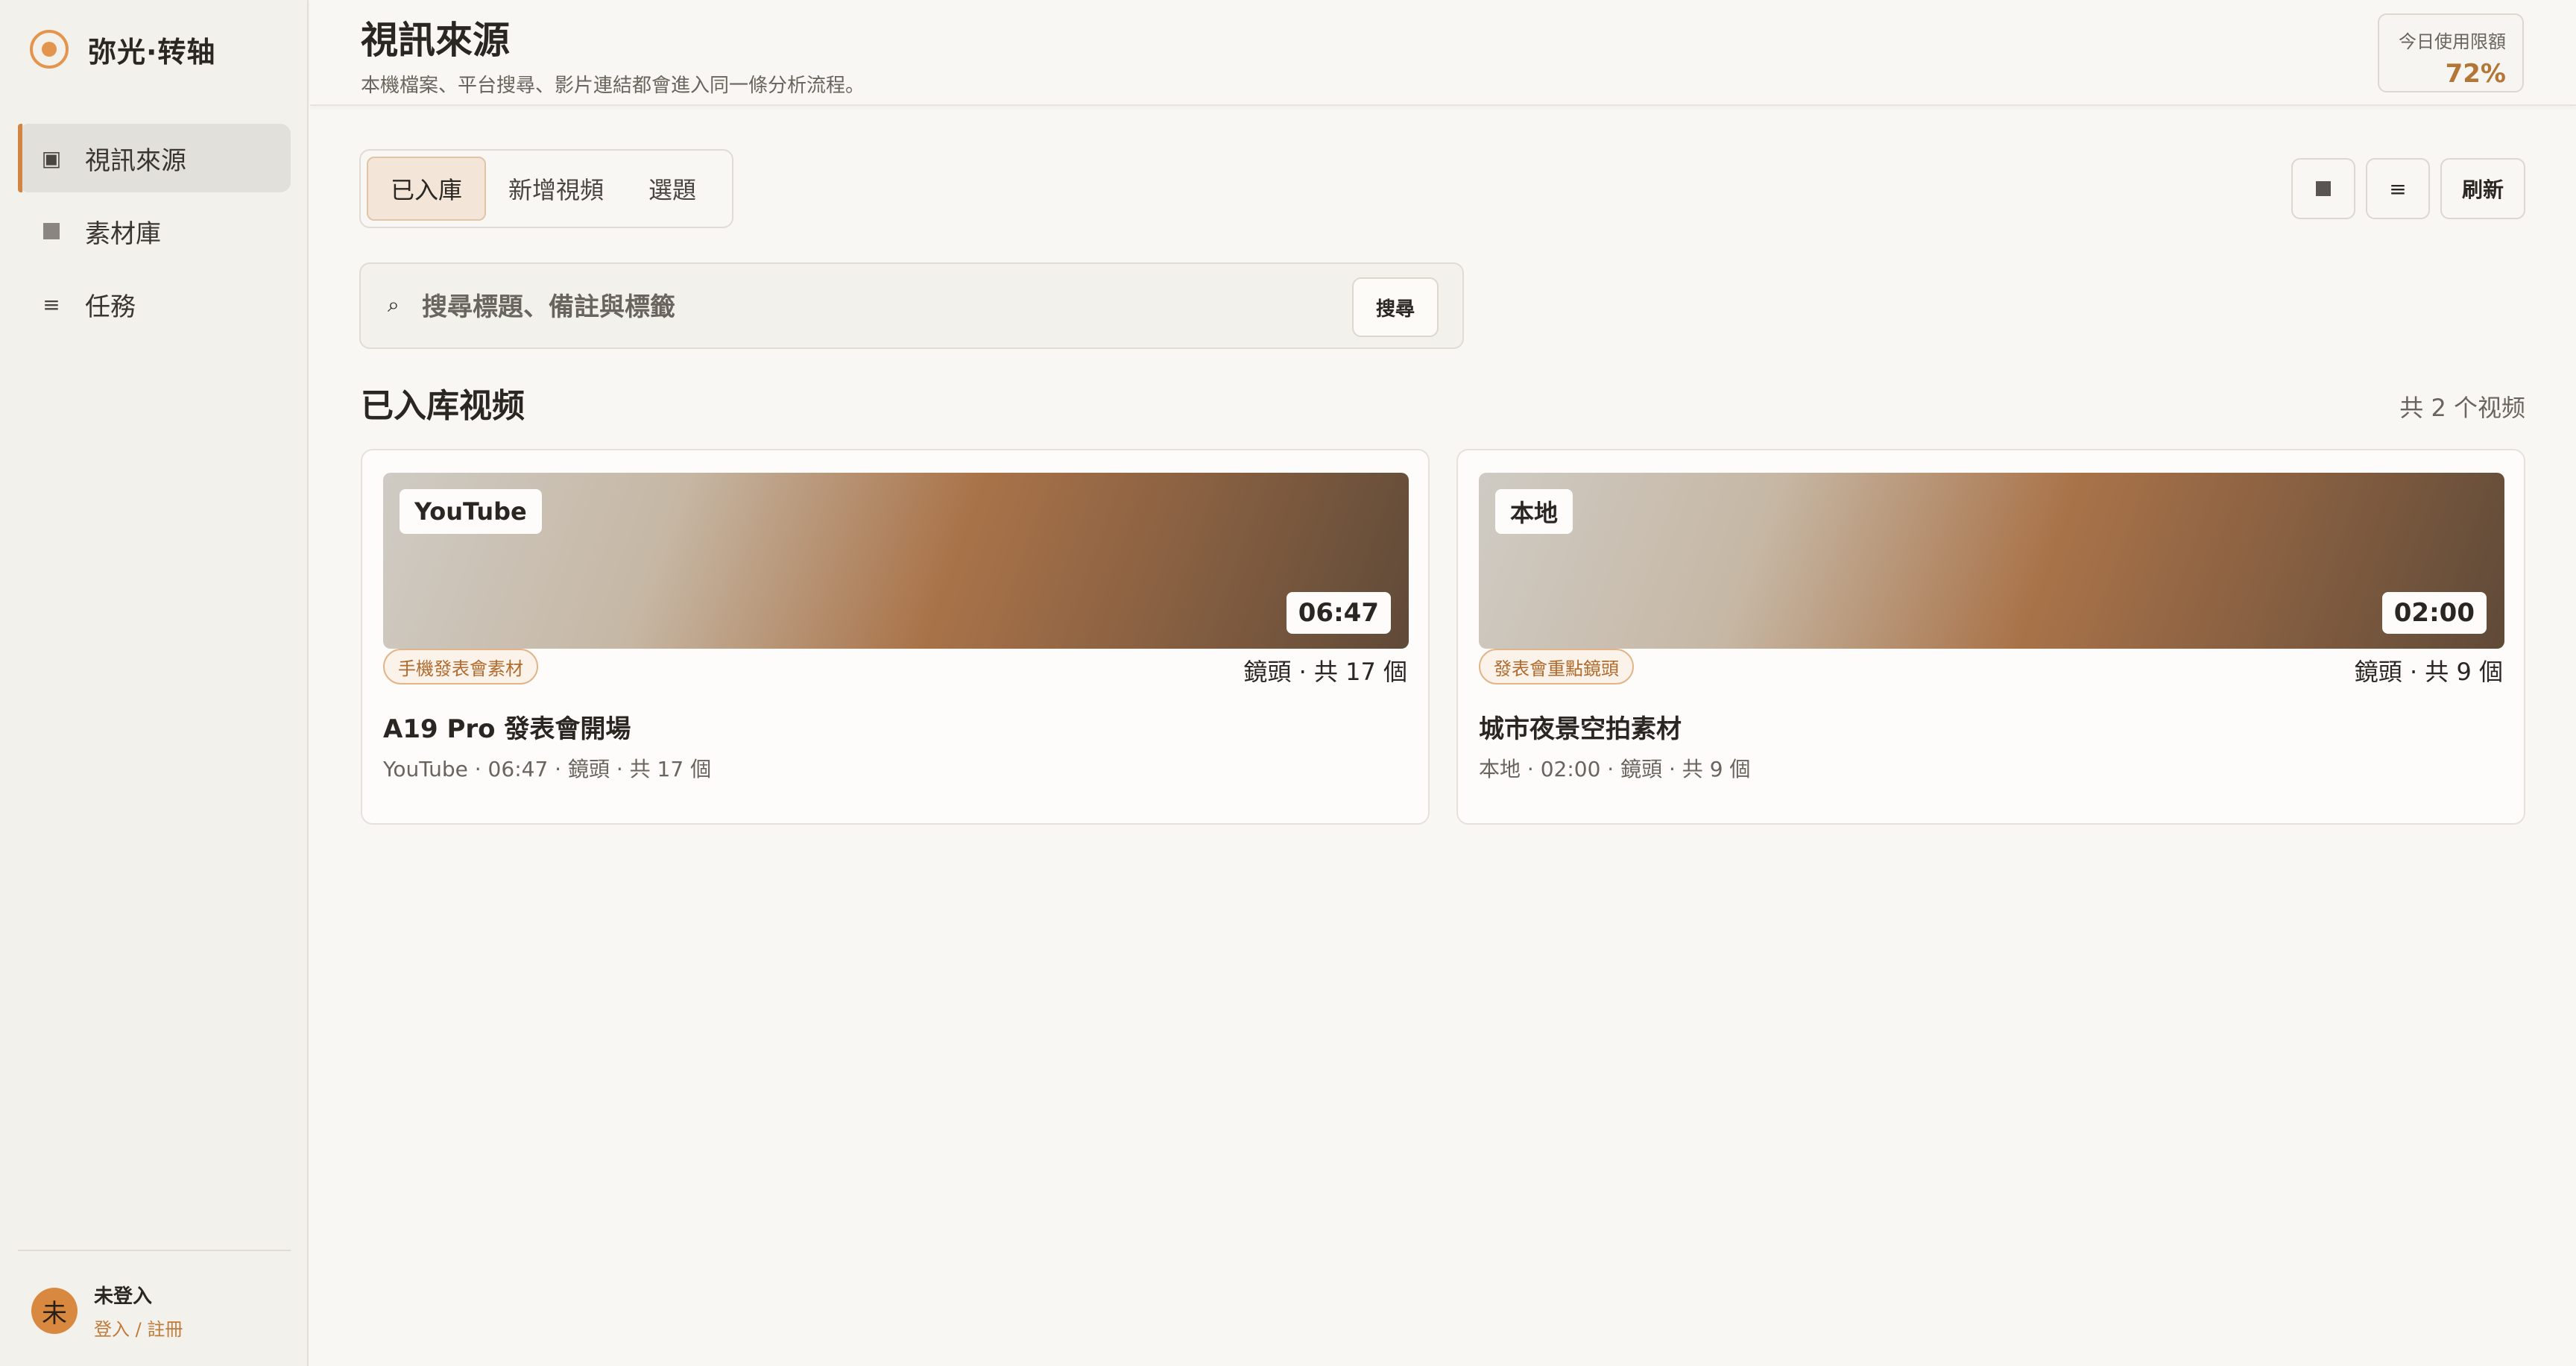 The height and width of the screenshot is (1366, 2576). I want to click on video-source-icon: ▣, so click(52, 158).